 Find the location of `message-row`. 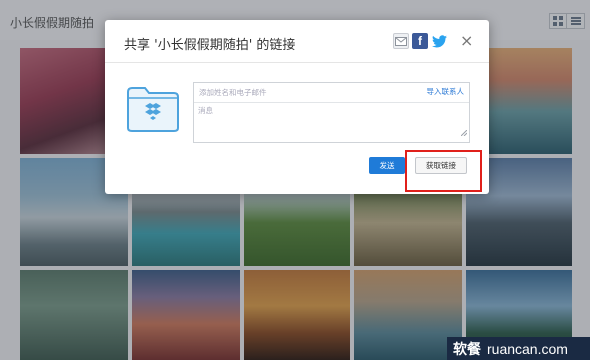

message-row is located at coordinates (331, 122).